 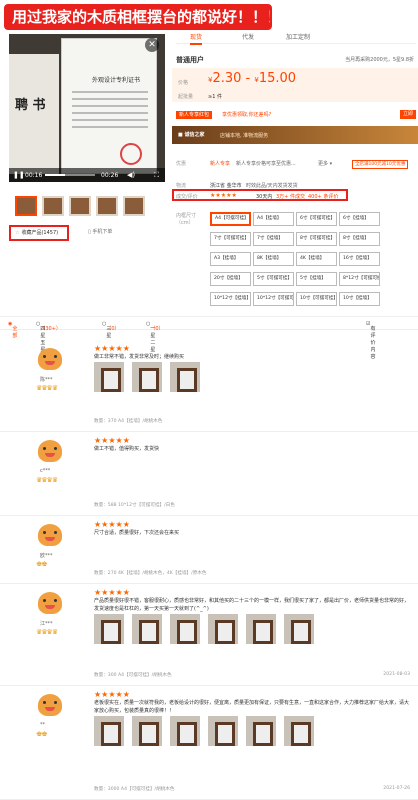 What do you see at coordinates (295, 135) in the screenshot?
I see `shop-bar: ■ 诚信之家 店铺本地, 准物流服务` at bounding box center [295, 135].